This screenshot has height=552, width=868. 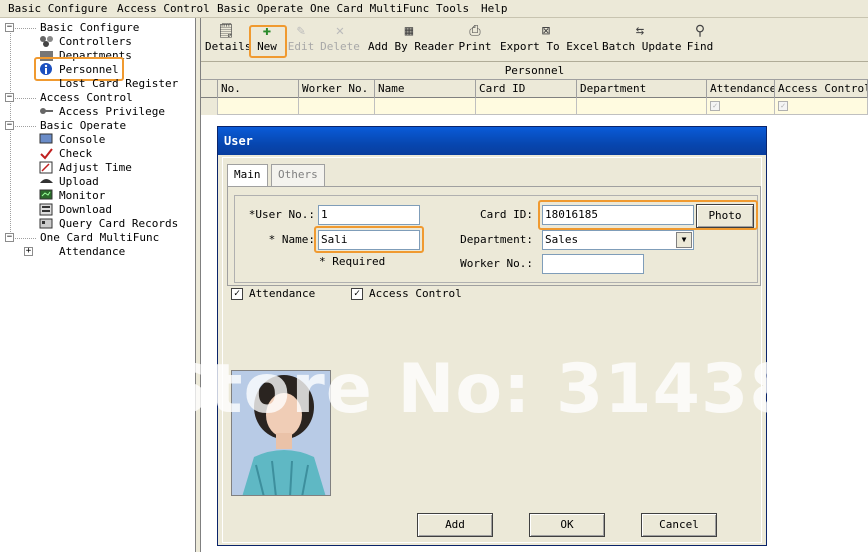 What do you see at coordinates (46, 167) in the screenshot?
I see `adjust-time-icon` at bounding box center [46, 167].